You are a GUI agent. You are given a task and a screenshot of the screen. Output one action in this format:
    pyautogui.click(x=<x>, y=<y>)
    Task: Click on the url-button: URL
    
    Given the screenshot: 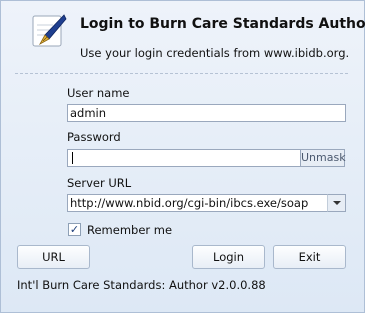 What is the action you would take?
    pyautogui.click(x=53, y=257)
    